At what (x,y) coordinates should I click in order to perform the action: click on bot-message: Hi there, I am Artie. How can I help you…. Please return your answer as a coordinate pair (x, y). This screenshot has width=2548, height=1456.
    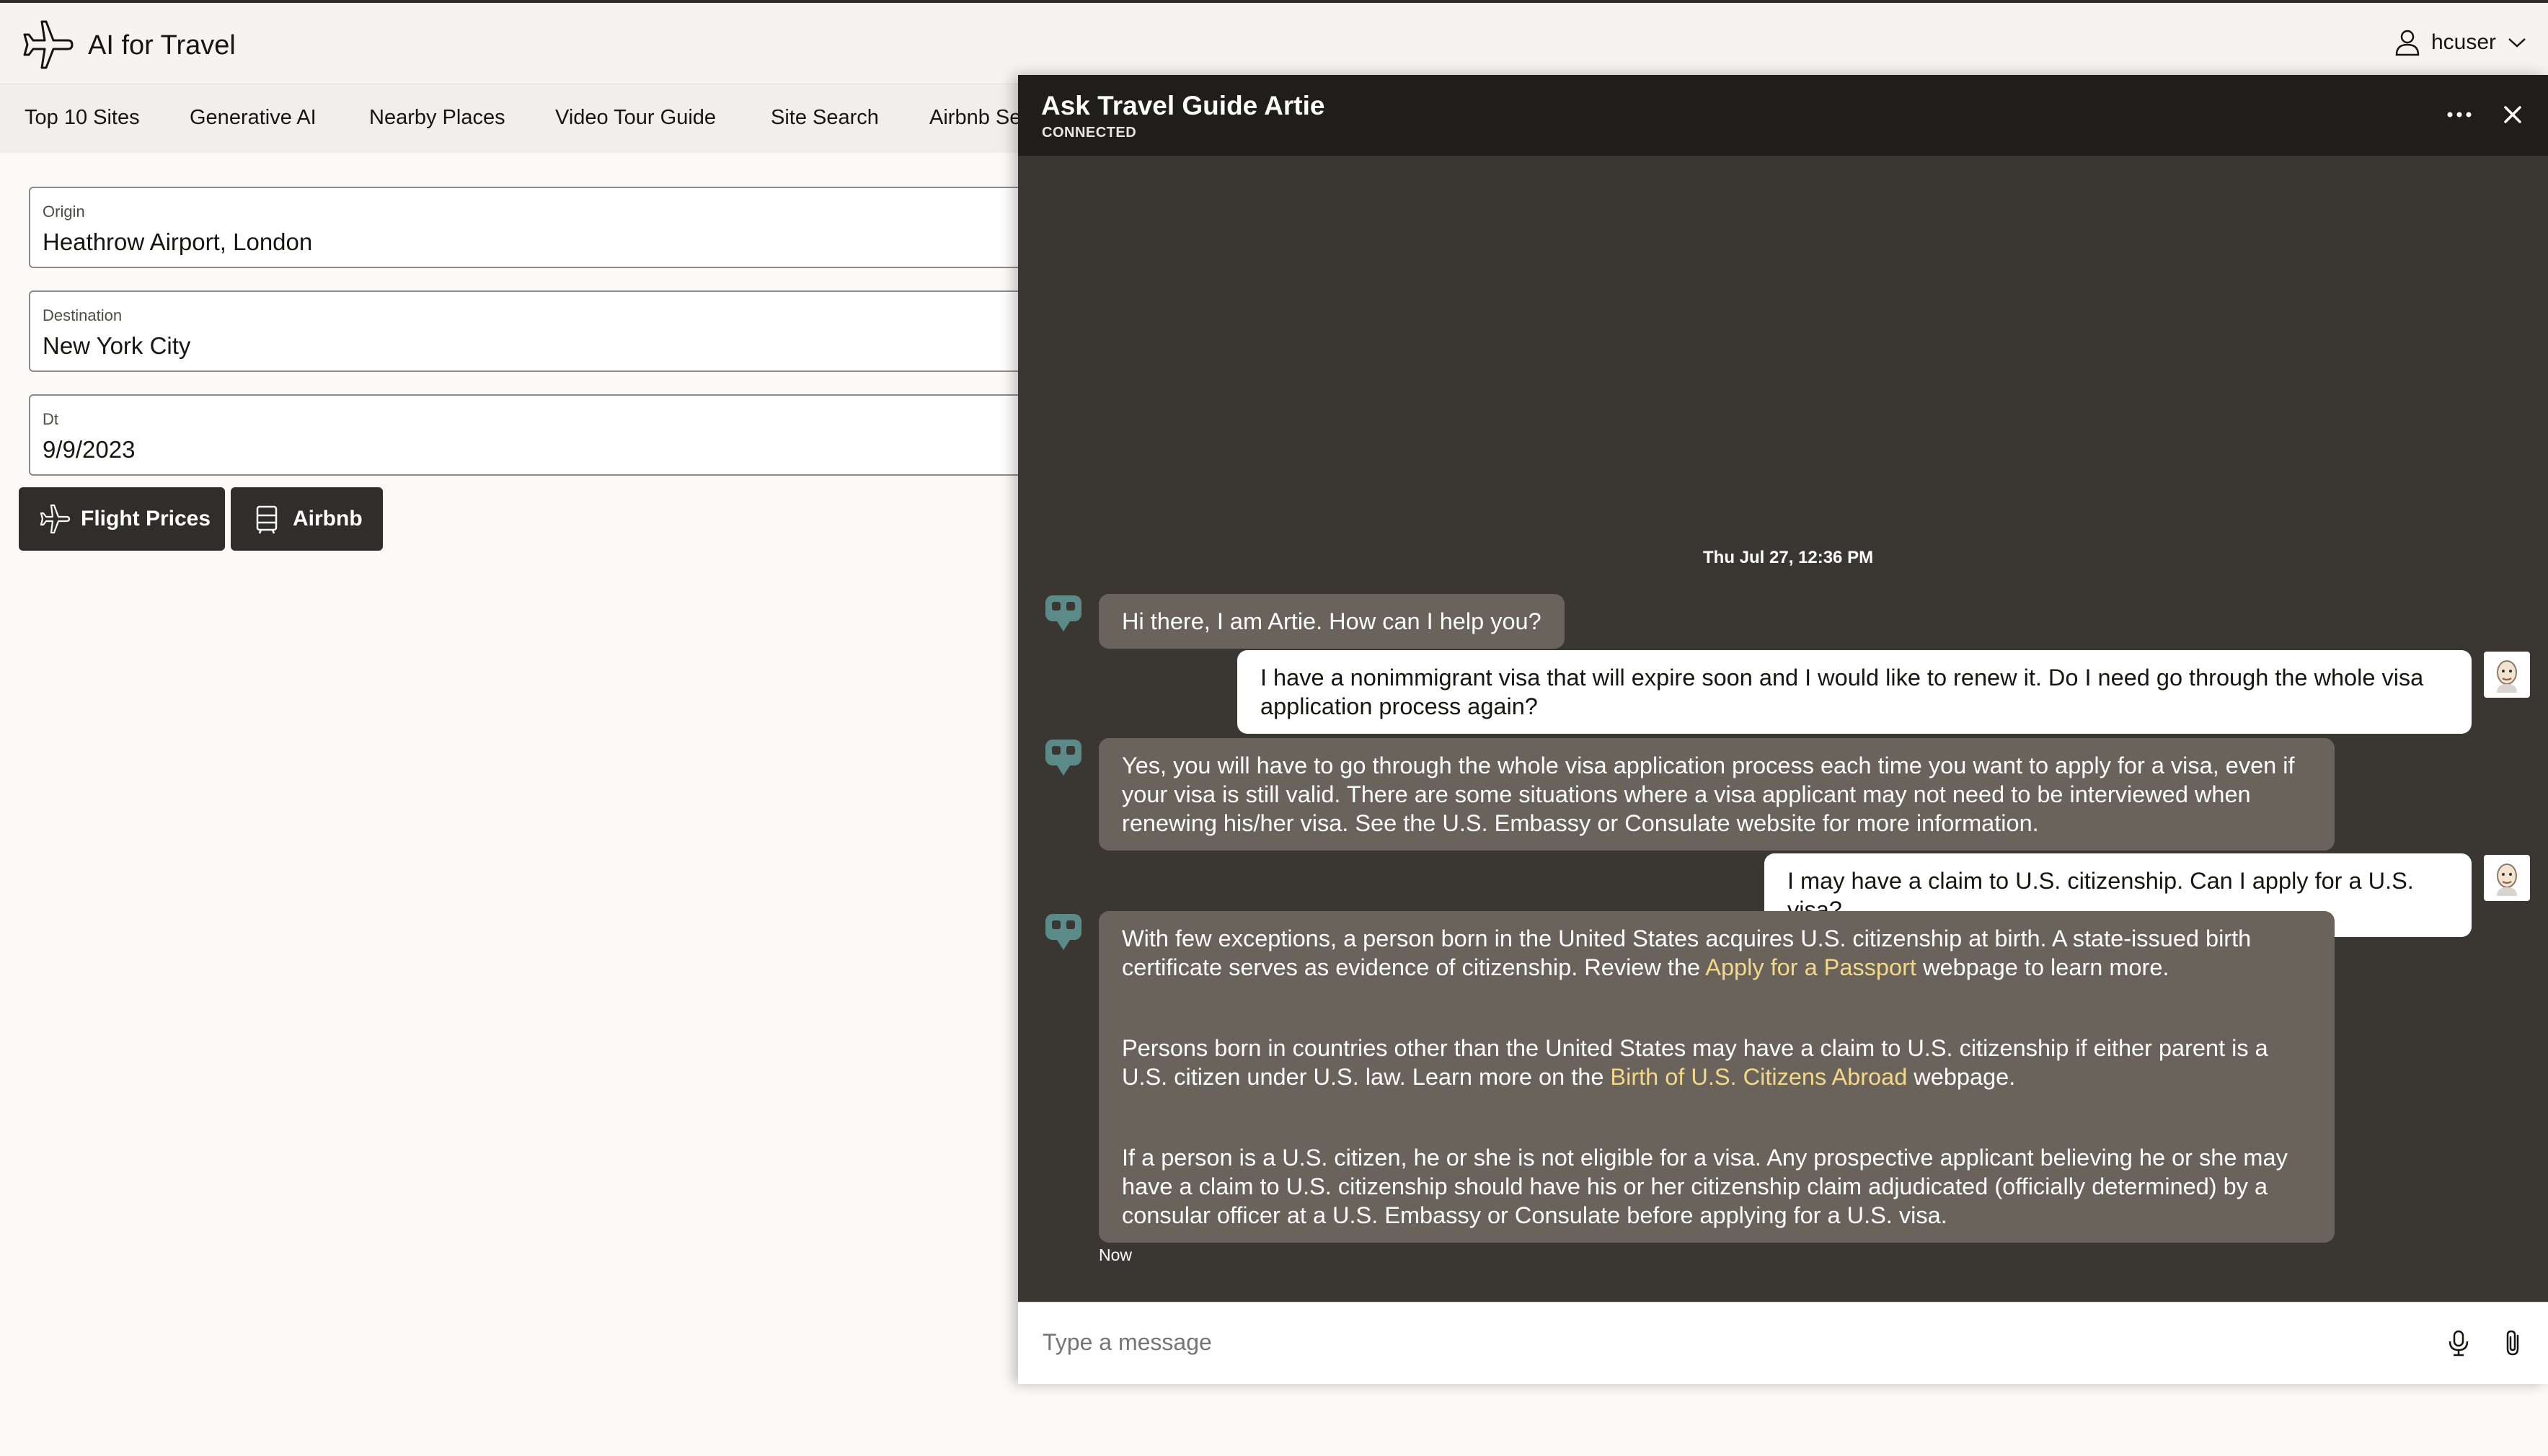
    Looking at the image, I should click on (1332, 621).